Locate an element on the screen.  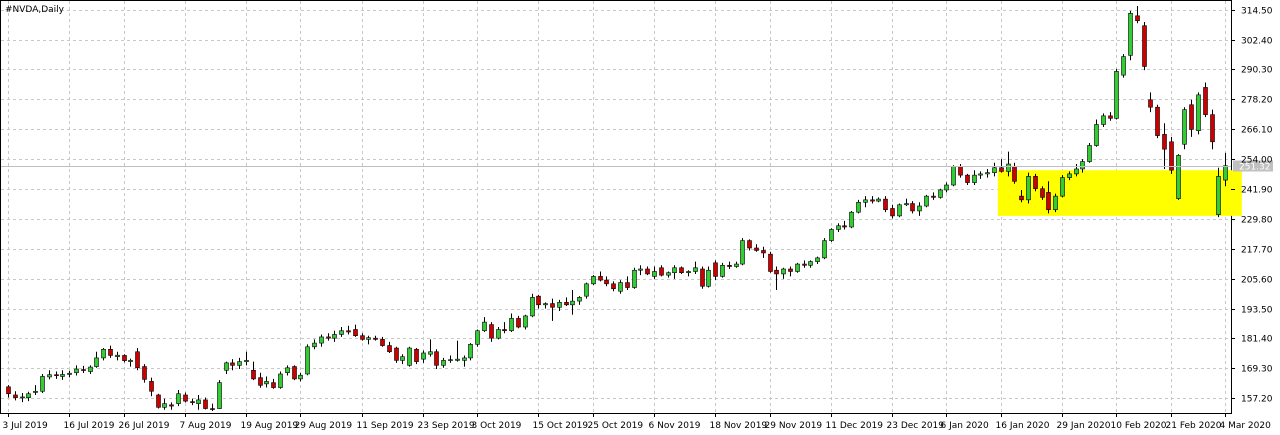
x-tick-label: 23 Dec 2019 is located at coordinates (916, 426).